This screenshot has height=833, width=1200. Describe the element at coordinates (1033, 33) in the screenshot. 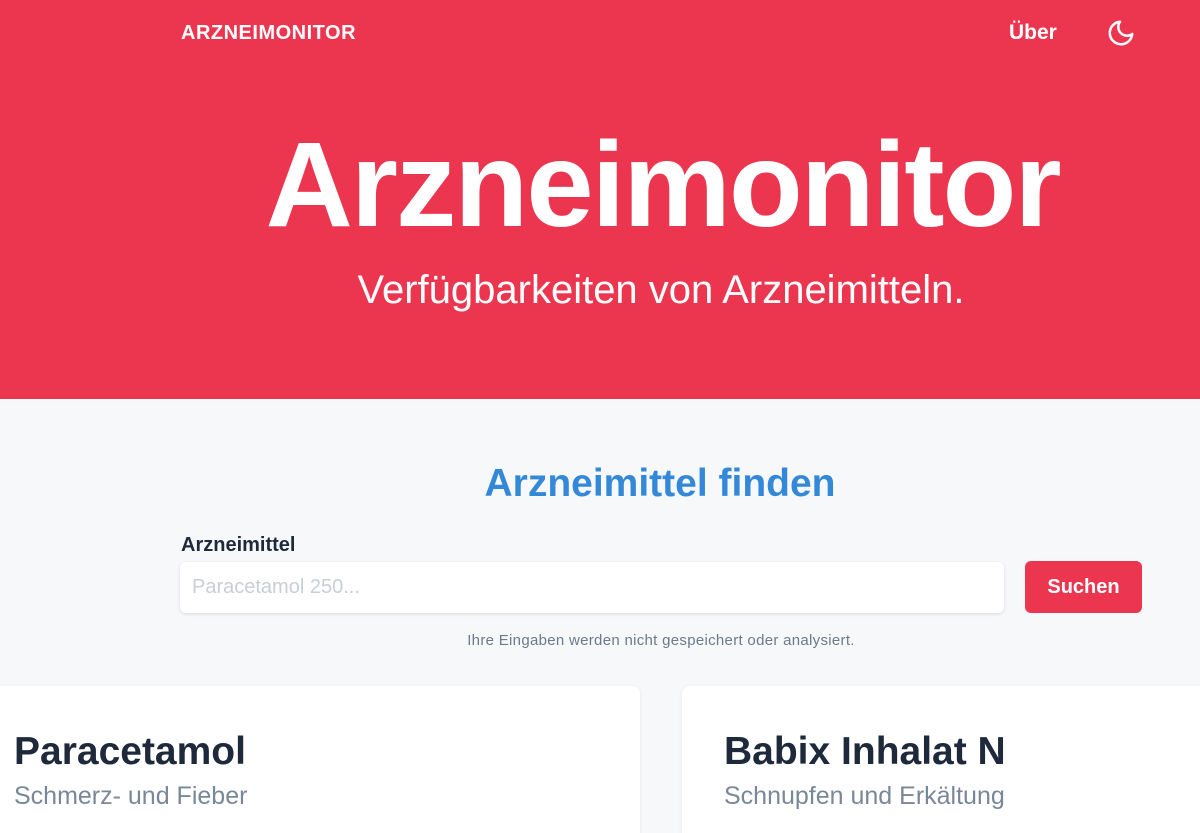

I see `nav-about-link: Über` at that location.